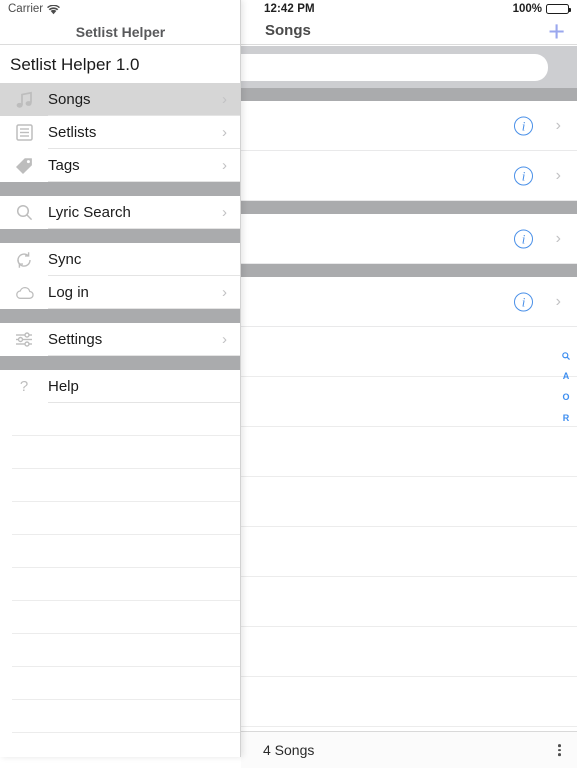 The image size is (577, 768). I want to click on sidebar-item-label: Sync, so click(65, 259).